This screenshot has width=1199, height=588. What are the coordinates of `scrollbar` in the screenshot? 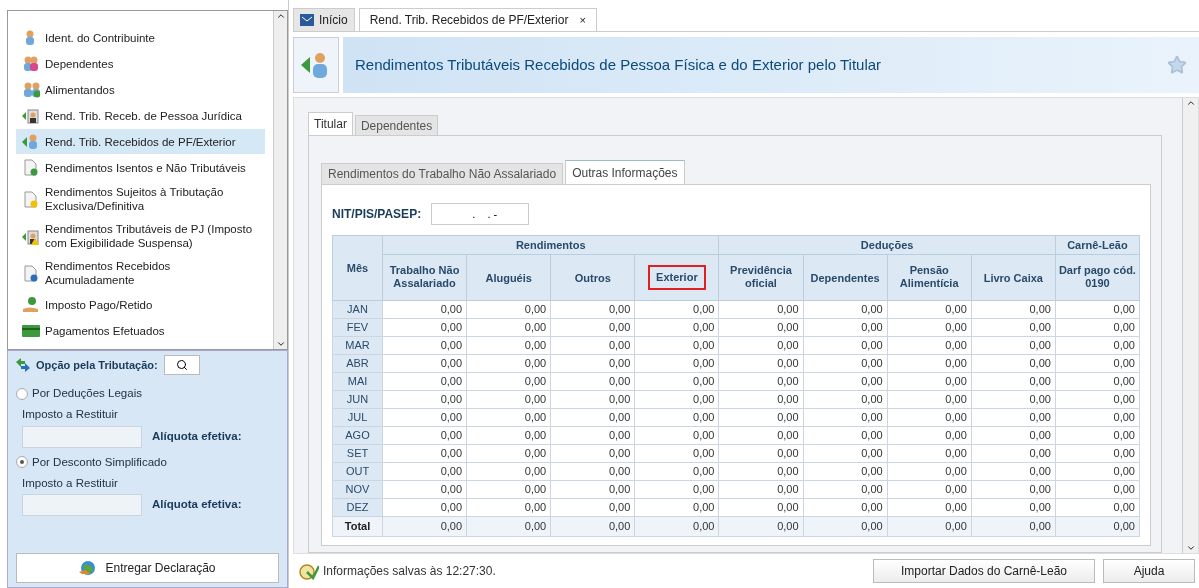 It's located at (1190, 325).